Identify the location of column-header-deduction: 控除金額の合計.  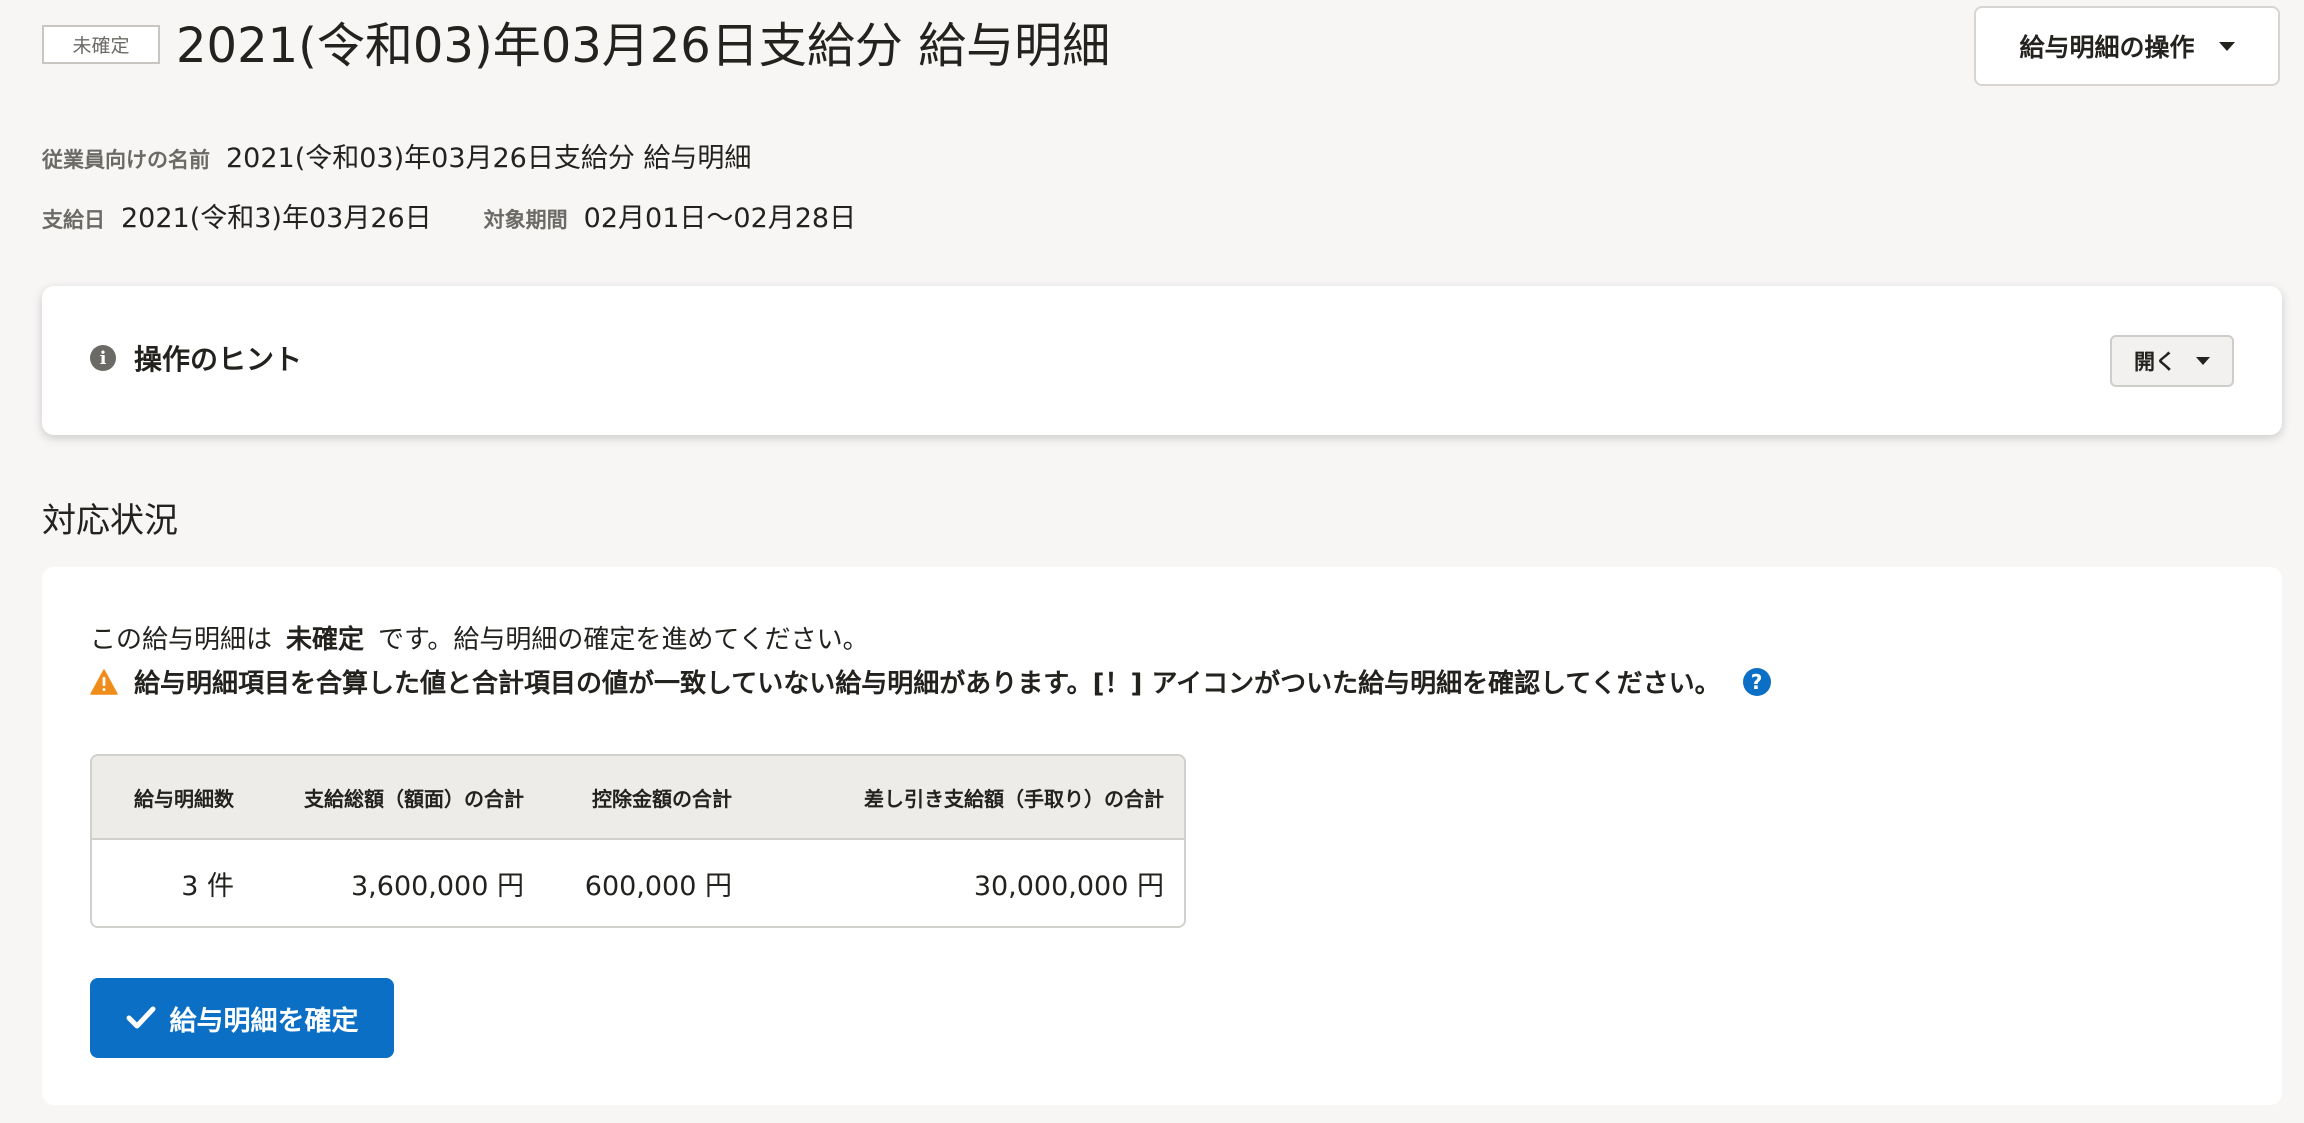
(648, 798).